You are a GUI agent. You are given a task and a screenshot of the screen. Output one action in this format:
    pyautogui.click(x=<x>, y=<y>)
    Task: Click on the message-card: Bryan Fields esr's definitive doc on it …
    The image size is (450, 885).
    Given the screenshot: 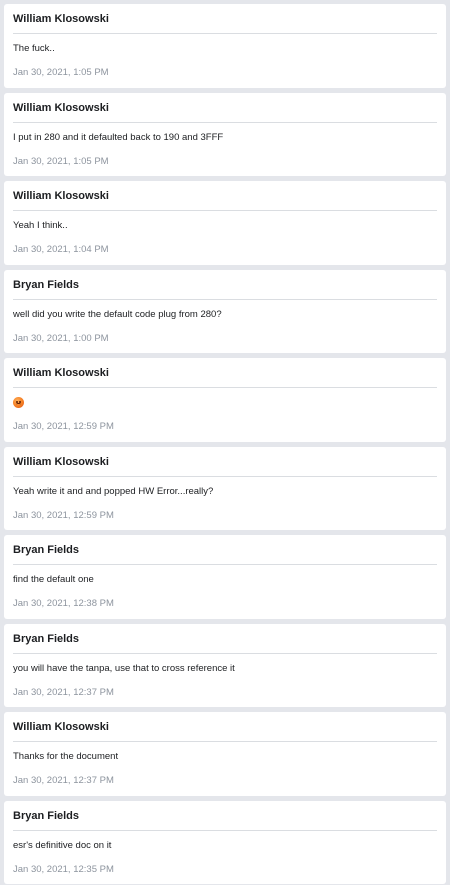 What is the action you would take?
    pyautogui.click(x=225, y=842)
    